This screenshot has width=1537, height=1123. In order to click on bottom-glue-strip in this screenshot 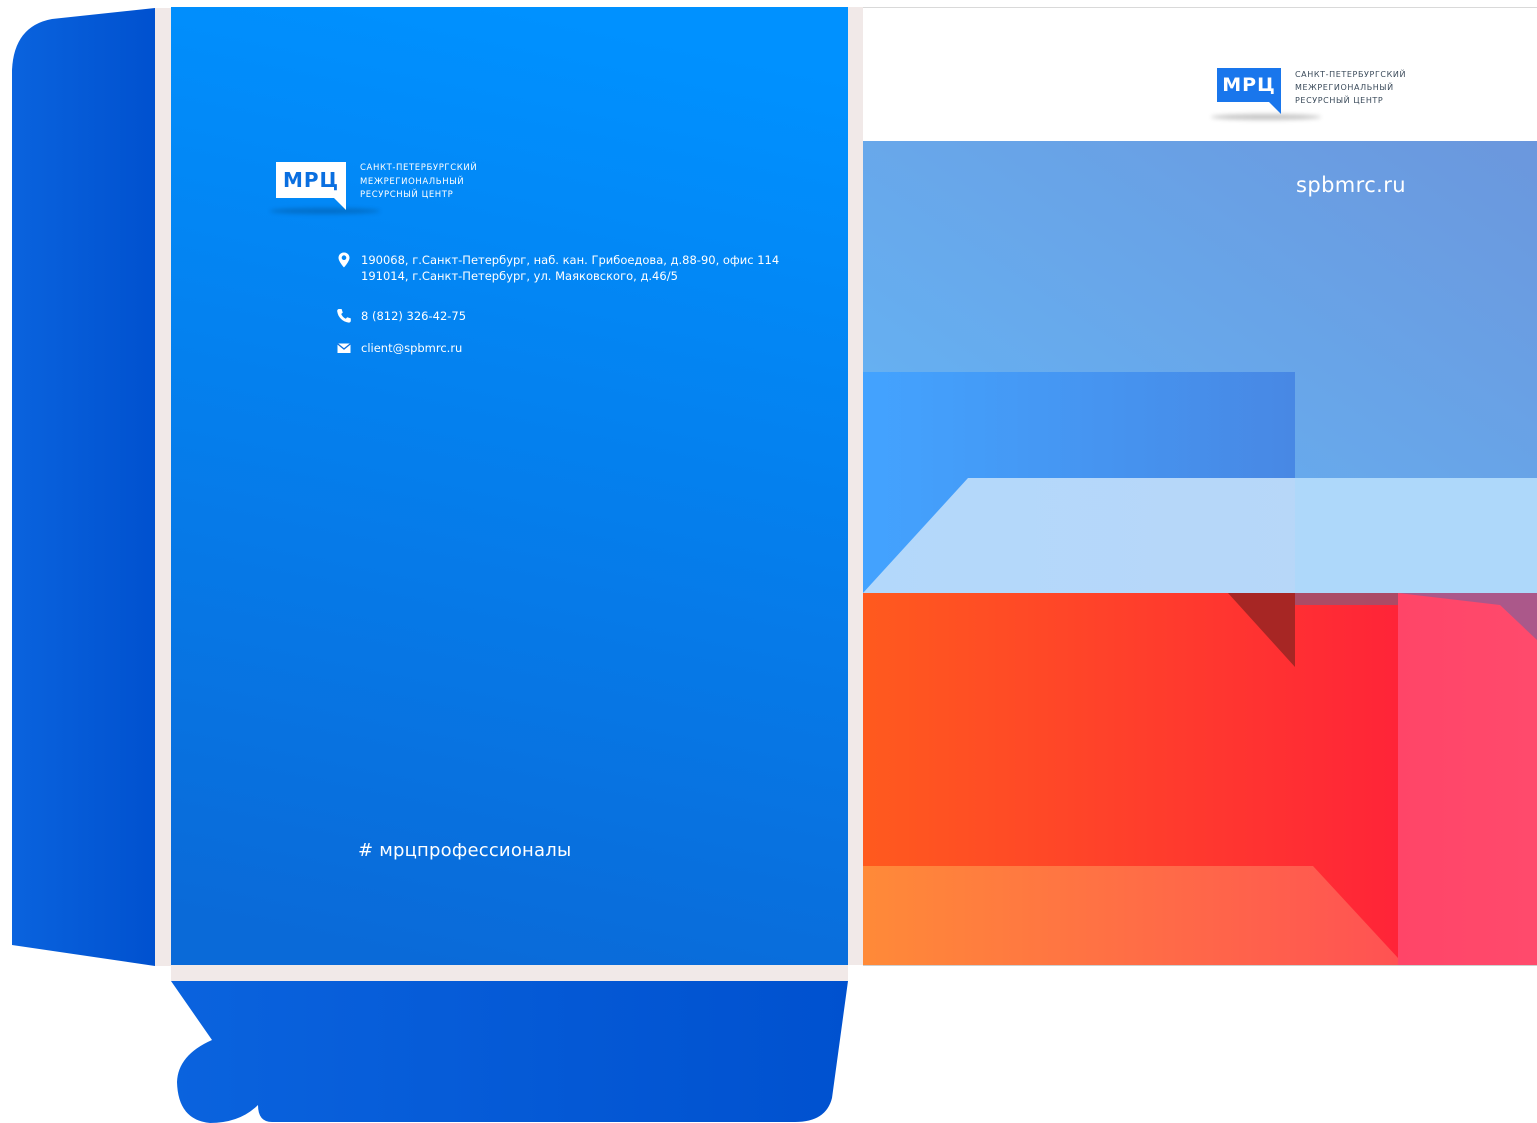, I will do `click(509, 973)`.